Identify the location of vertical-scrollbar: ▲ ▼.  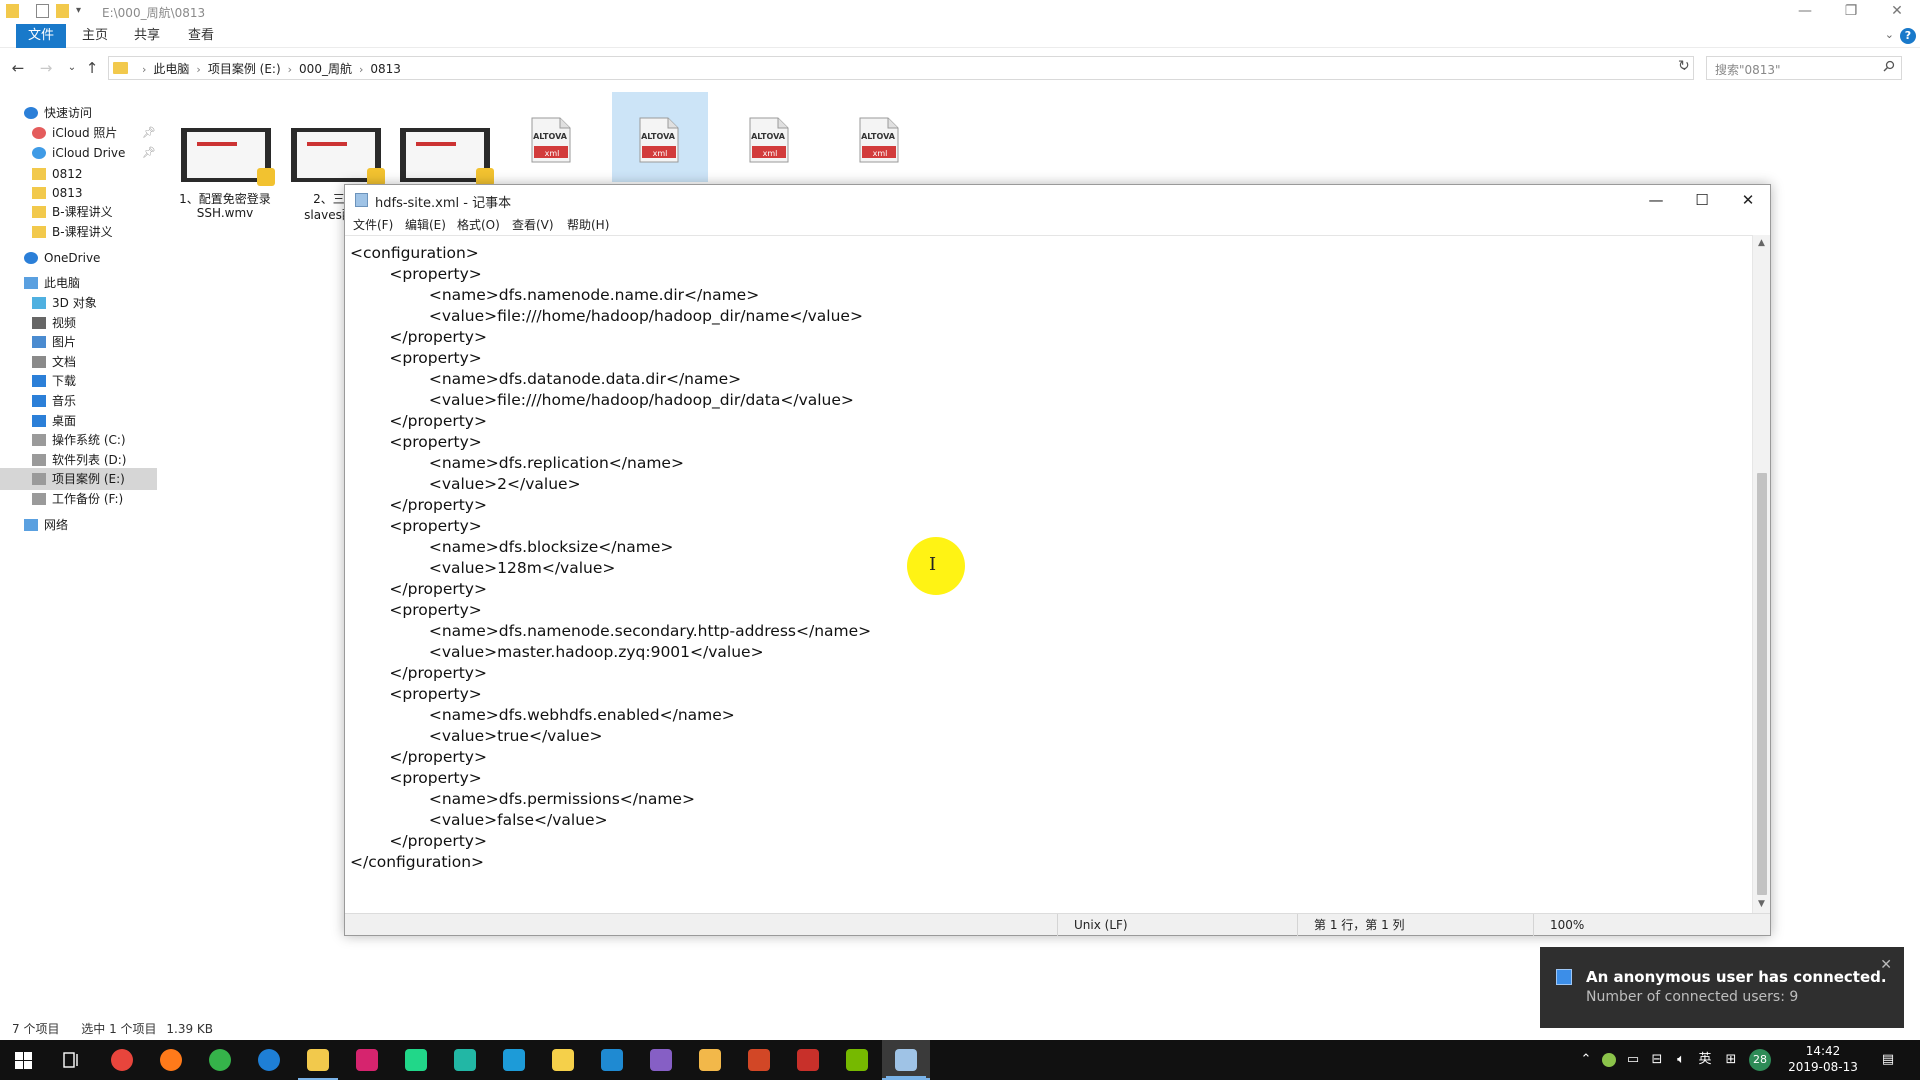
(1761, 574).